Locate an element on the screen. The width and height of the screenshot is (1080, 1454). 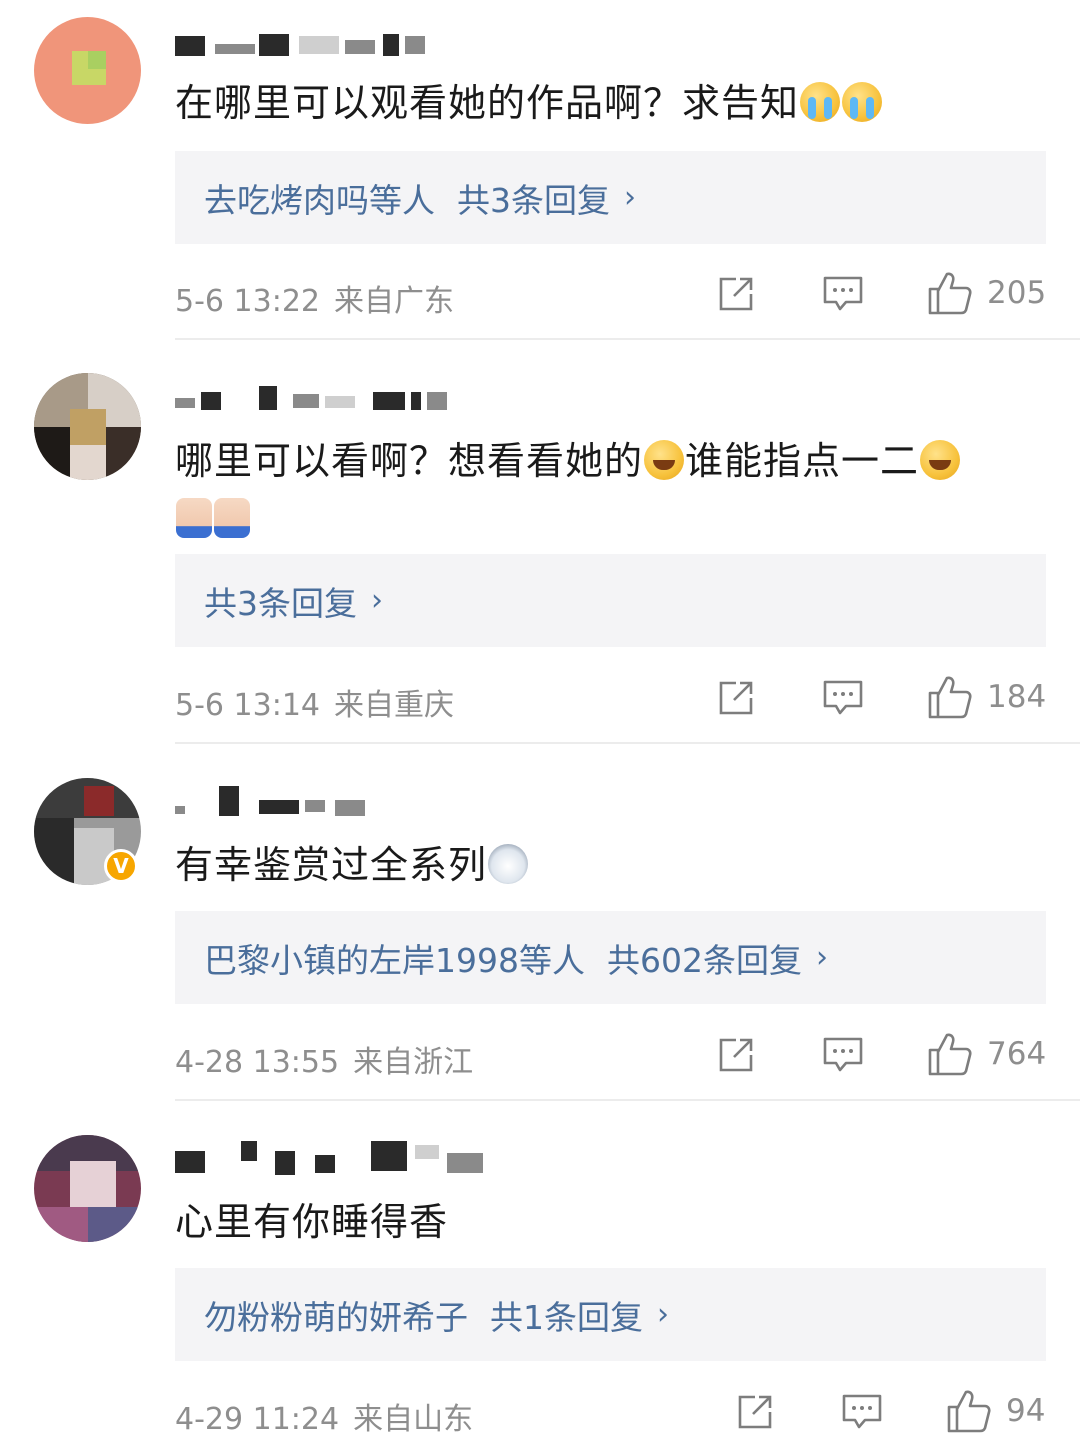
reply-preview: 勿粉粉萌的妍希子 共1条回复 › is located at coordinates (610, 1314).